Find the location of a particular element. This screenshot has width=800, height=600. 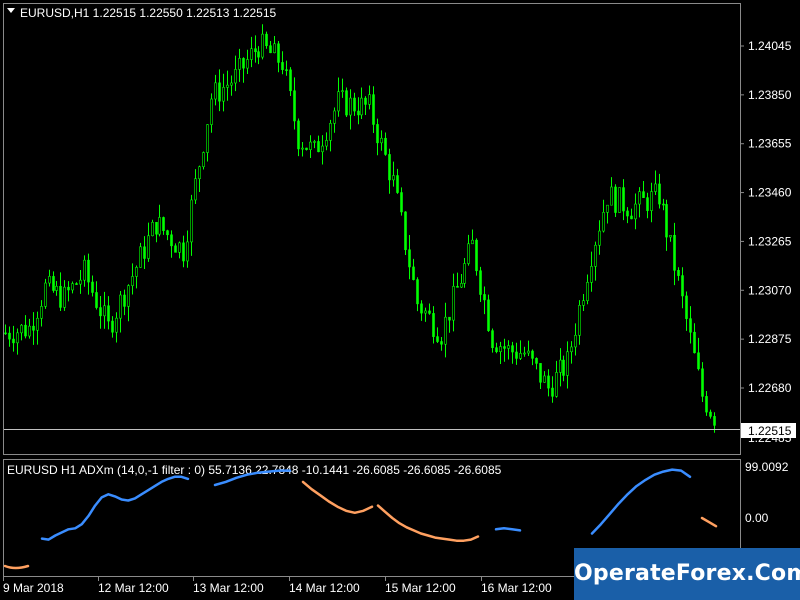

price-axis-label: 1.23655 is located at coordinates (770, 144).